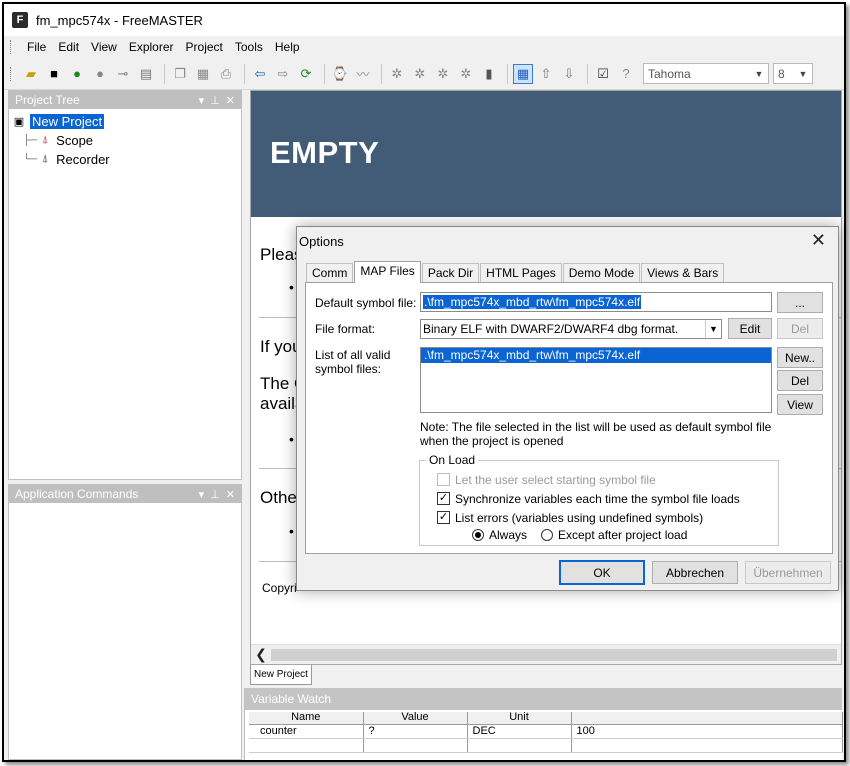  What do you see at coordinates (547, 535) in the screenshot?
I see `except-after-load-radio` at bounding box center [547, 535].